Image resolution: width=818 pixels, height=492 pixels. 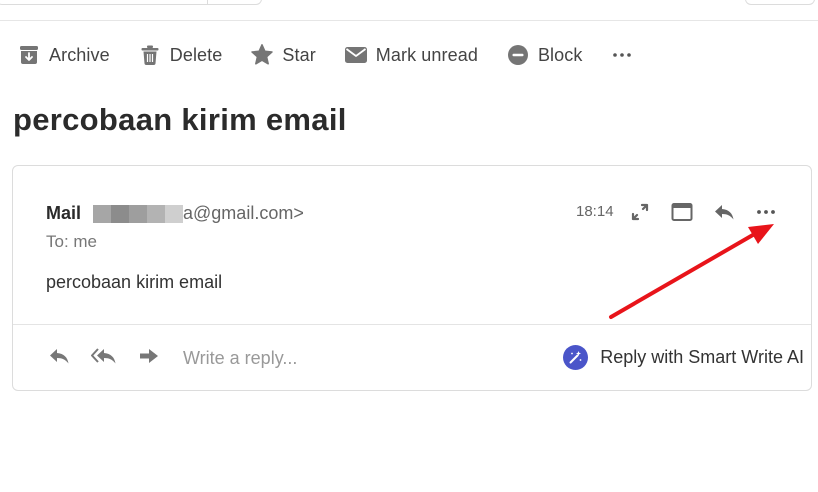 I want to click on search-divider, so click(x=207, y=2).